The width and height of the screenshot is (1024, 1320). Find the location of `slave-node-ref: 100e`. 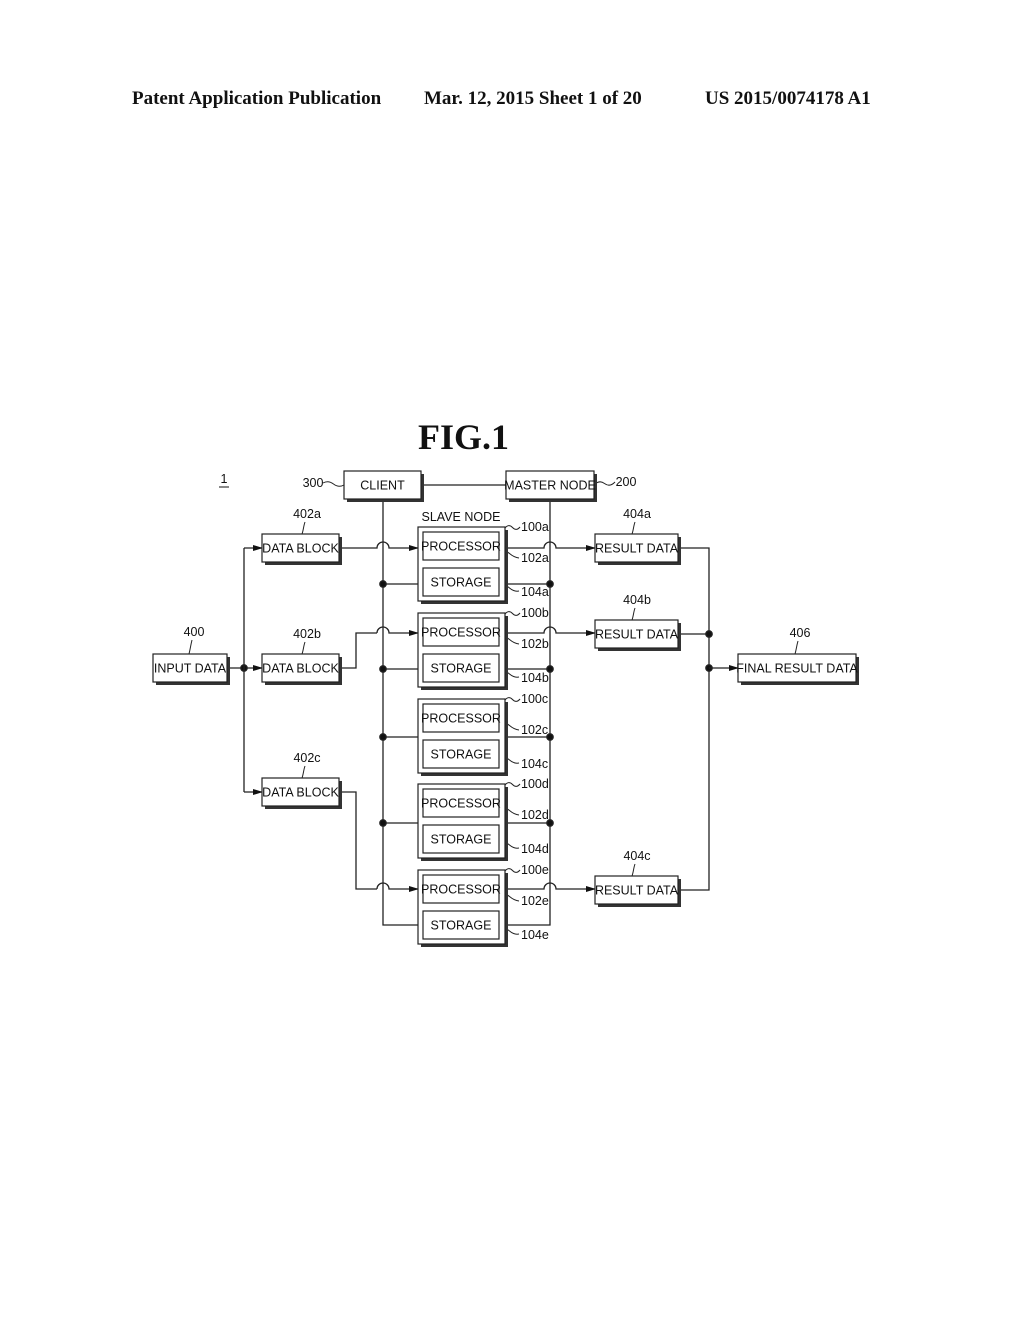

slave-node-ref: 100e is located at coordinates (535, 870).